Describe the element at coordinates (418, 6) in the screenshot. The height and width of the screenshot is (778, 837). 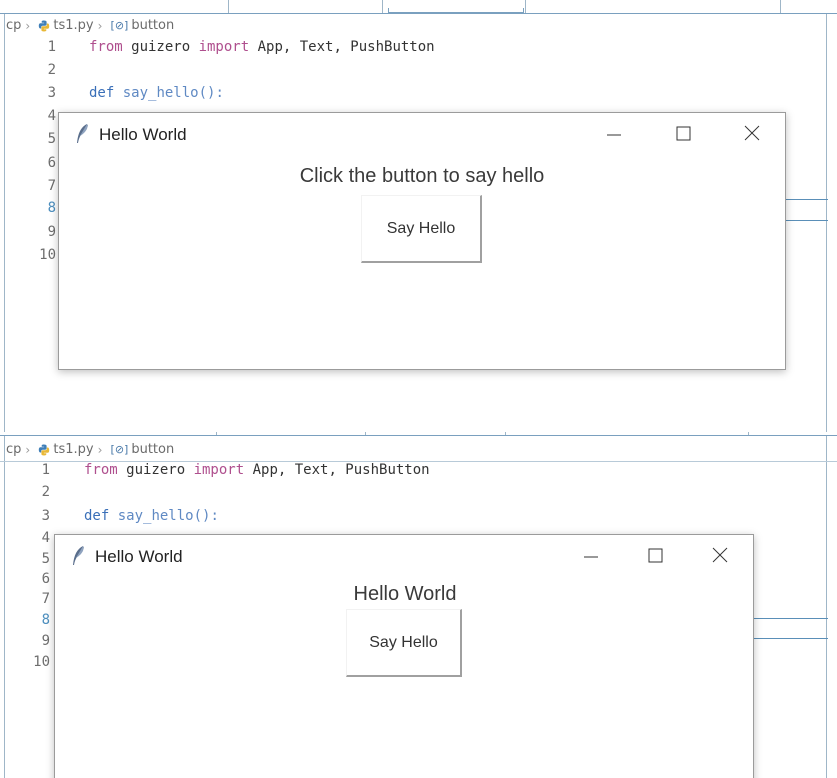
I see `editor-top-strip` at that location.